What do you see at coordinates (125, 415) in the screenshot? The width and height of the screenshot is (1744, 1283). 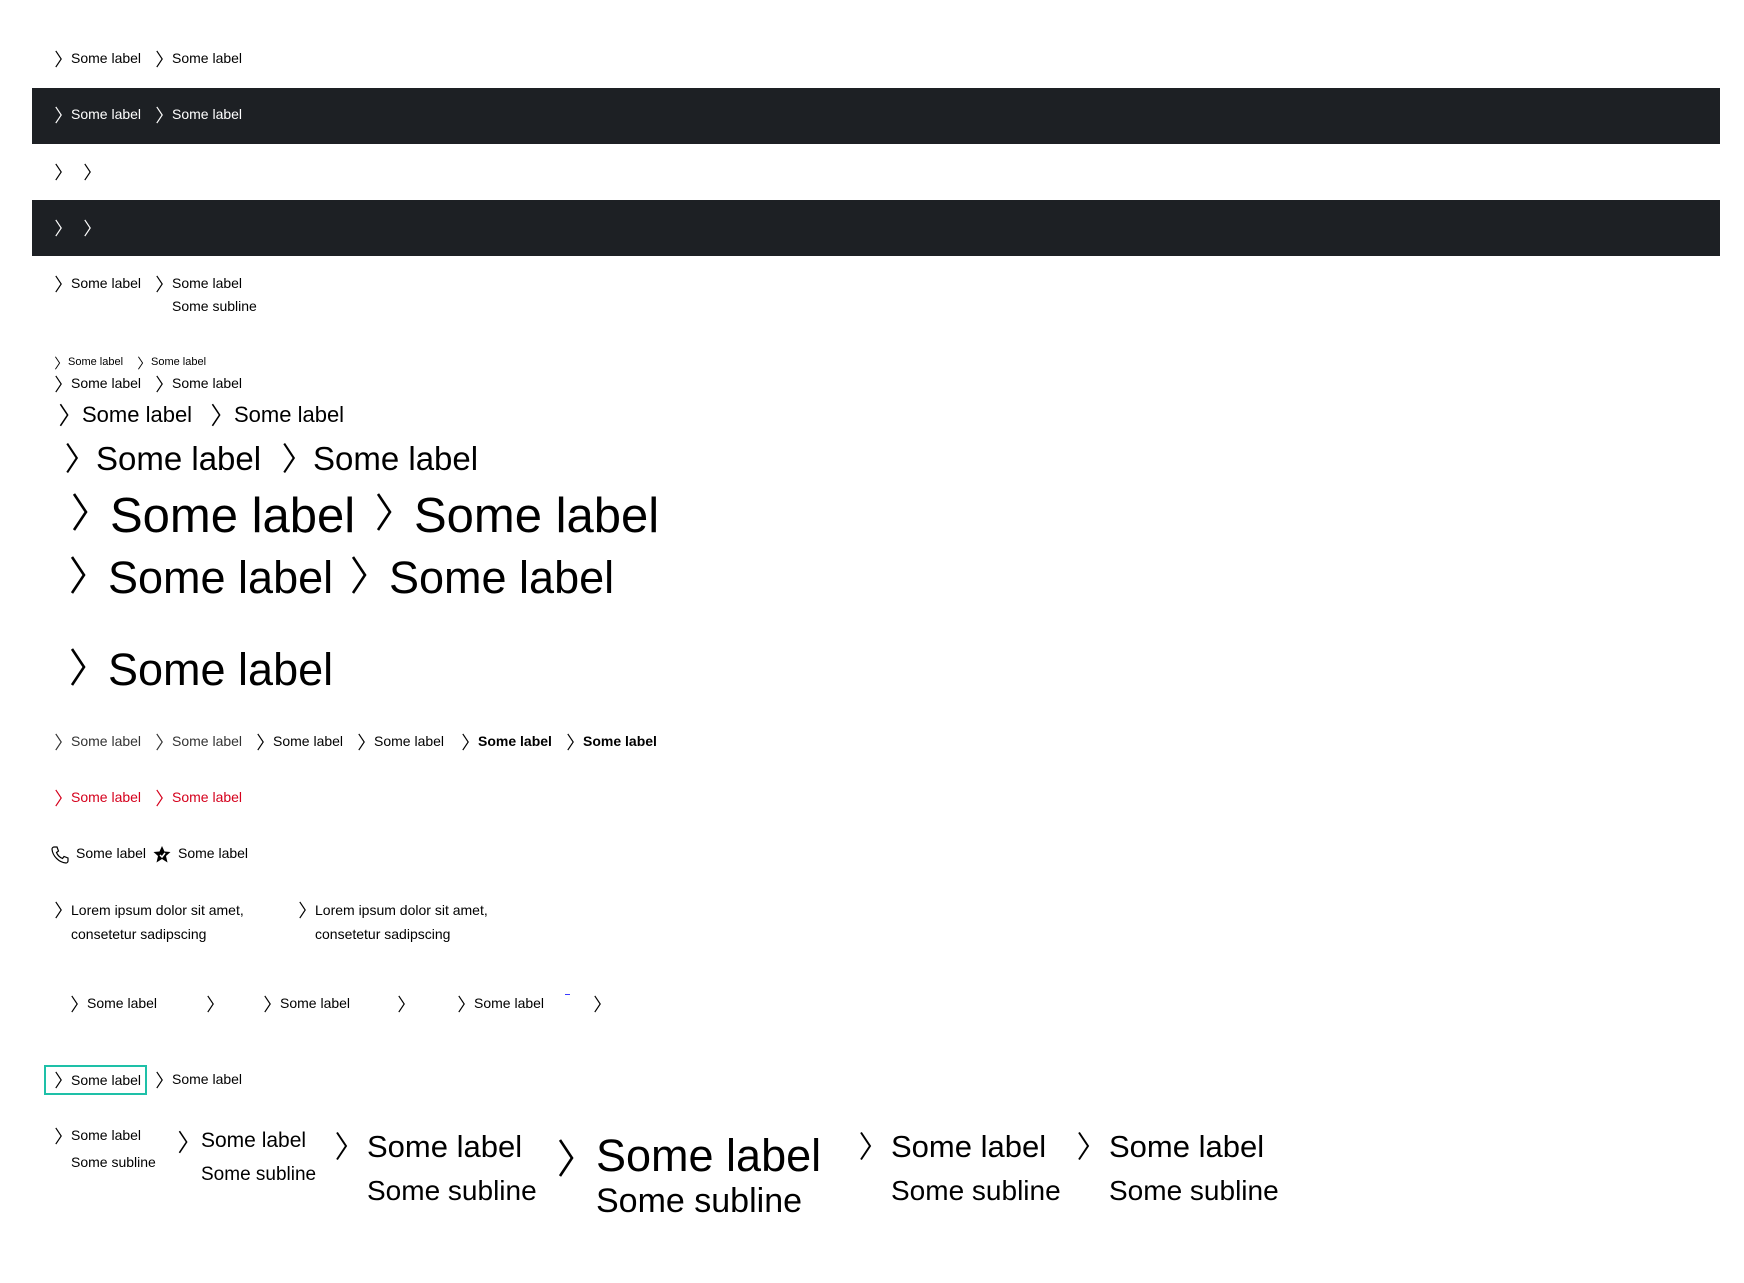 I see `link-md-a: Some label` at bounding box center [125, 415].